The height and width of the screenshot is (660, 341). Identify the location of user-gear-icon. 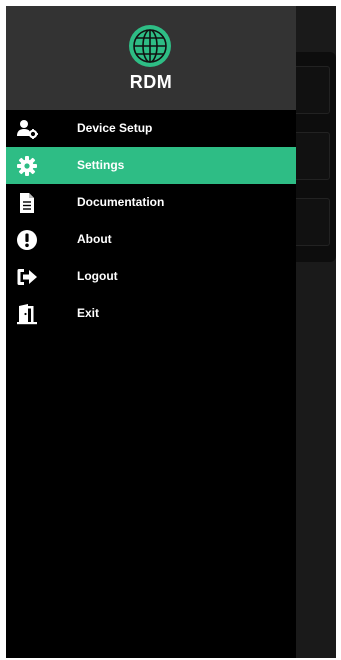
(27, 129).